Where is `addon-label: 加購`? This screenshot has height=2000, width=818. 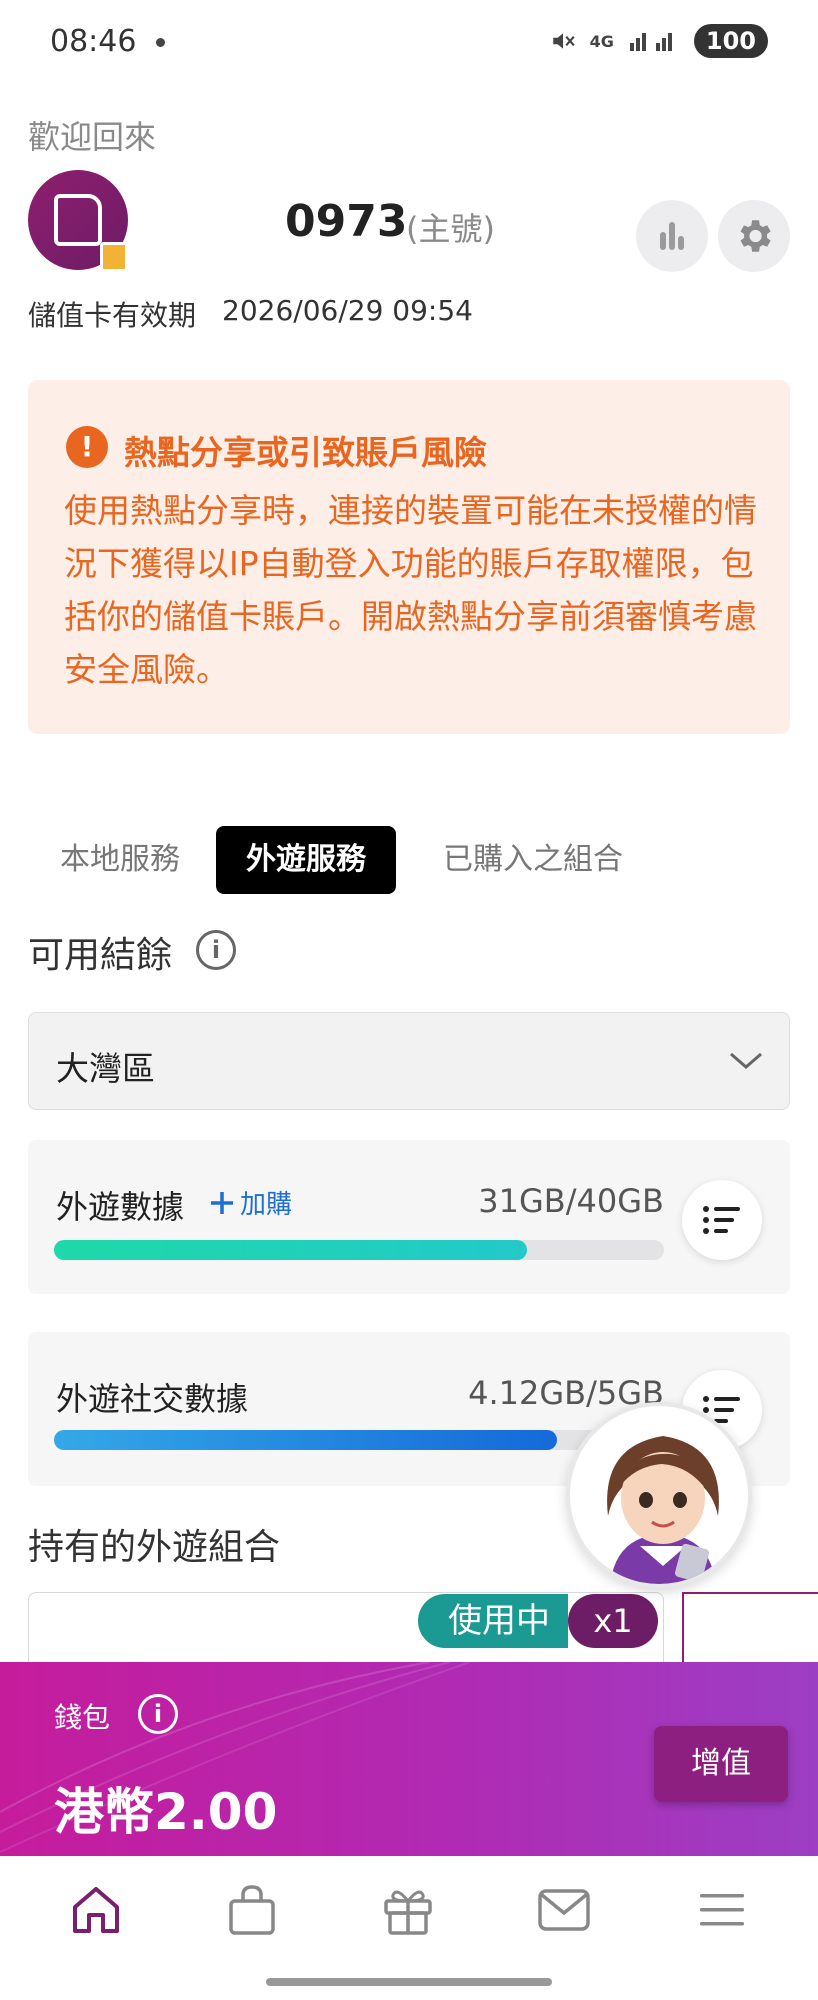
addon-label: 加購 is located at coordinates (266, 1205).